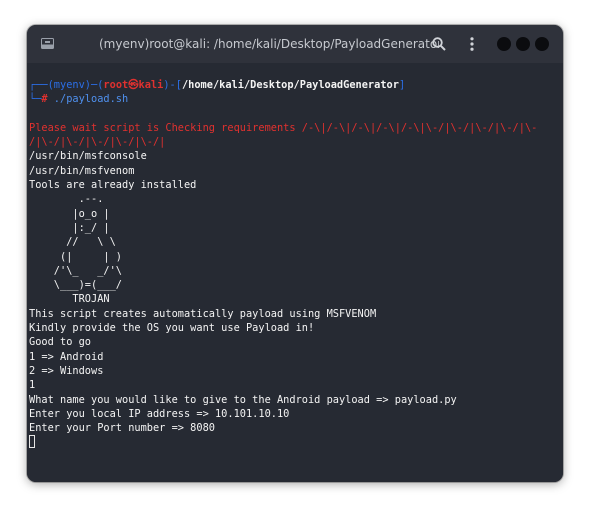 The image size is (590, 511). Describe the element at coordinates (38, 85) in the screenshot. I see `prompt-corner-top: ┌──` at that location.